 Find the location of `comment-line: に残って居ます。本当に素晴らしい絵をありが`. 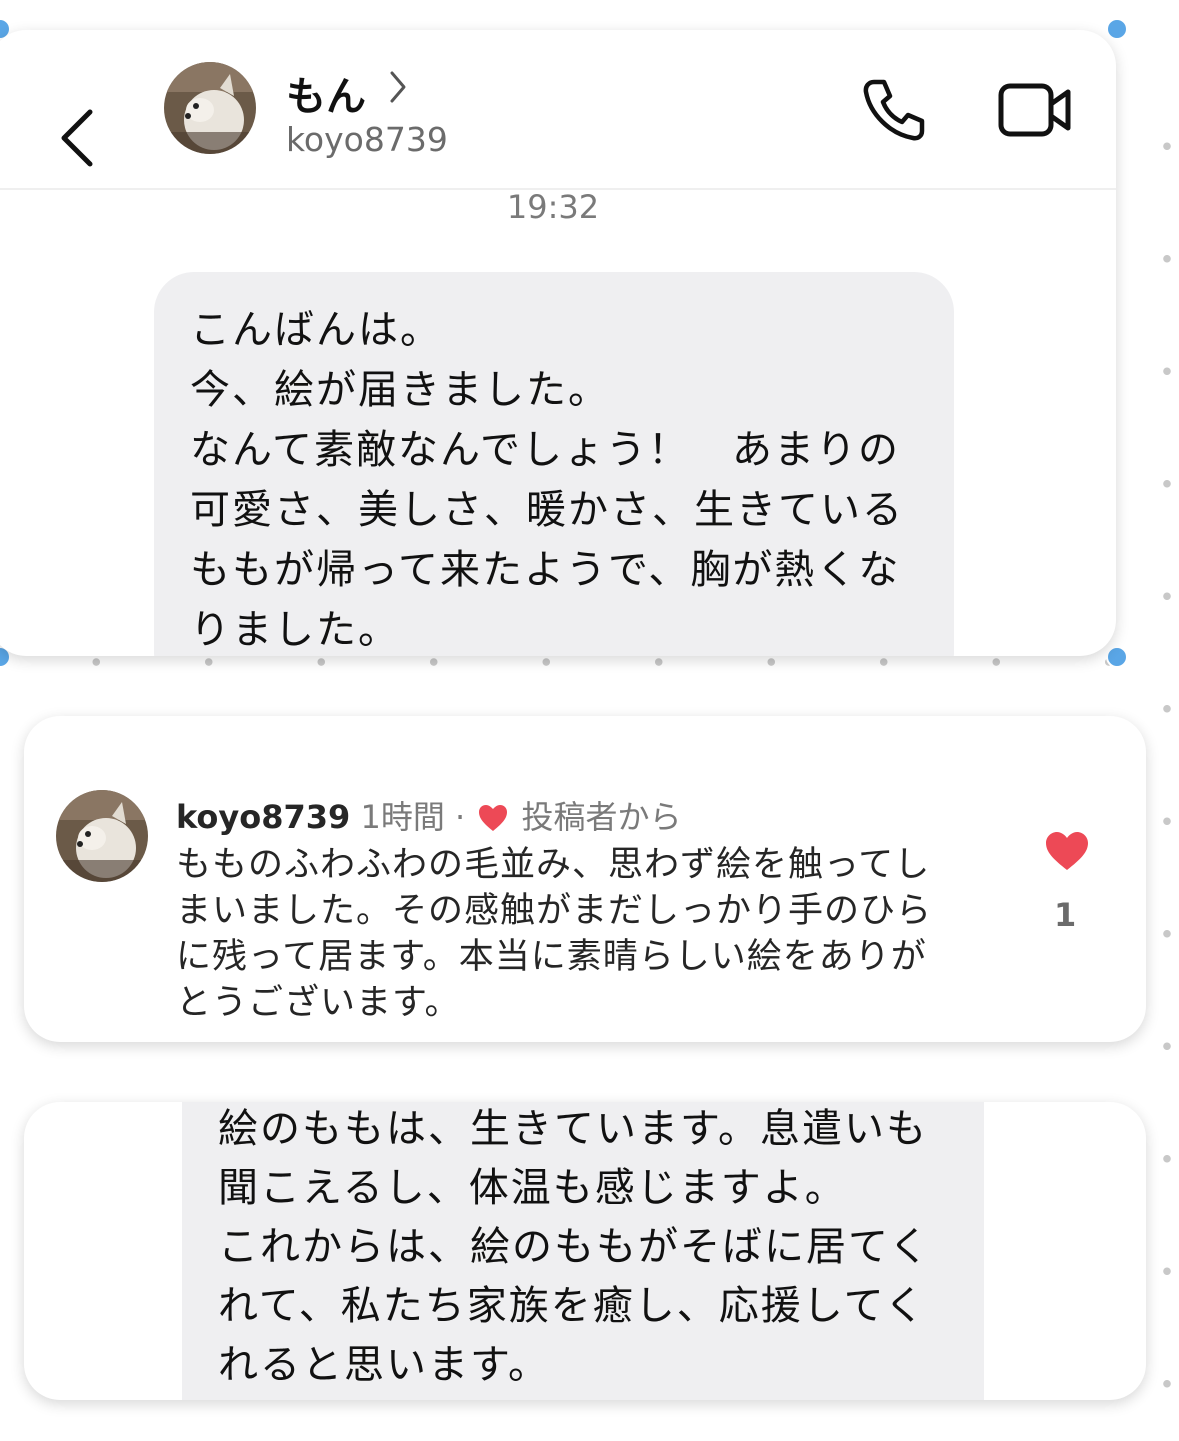

comment-line: に残って居ます。本当に素晴らしい絵をありが is located at coordinates (551, 957).